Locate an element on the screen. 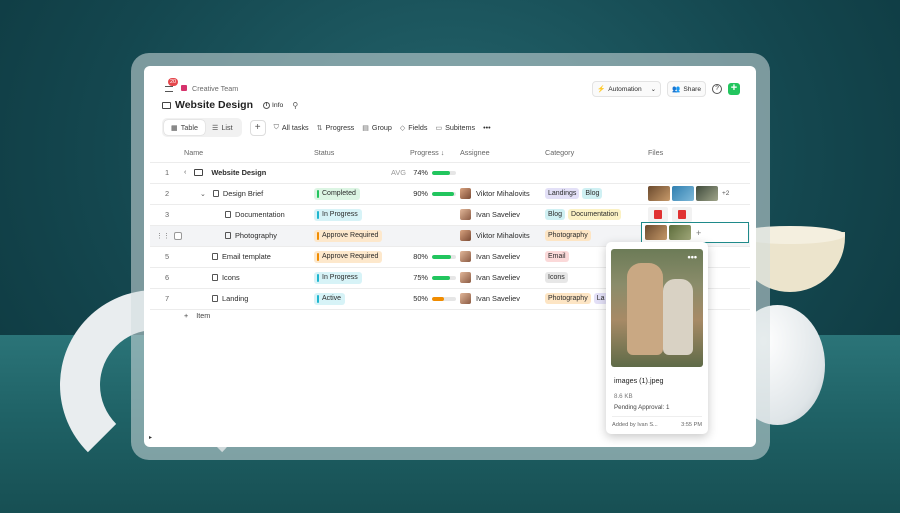 The width and height of the screenshot is (900, 513). status-cell: Completed is located at coordinates (362, 194).